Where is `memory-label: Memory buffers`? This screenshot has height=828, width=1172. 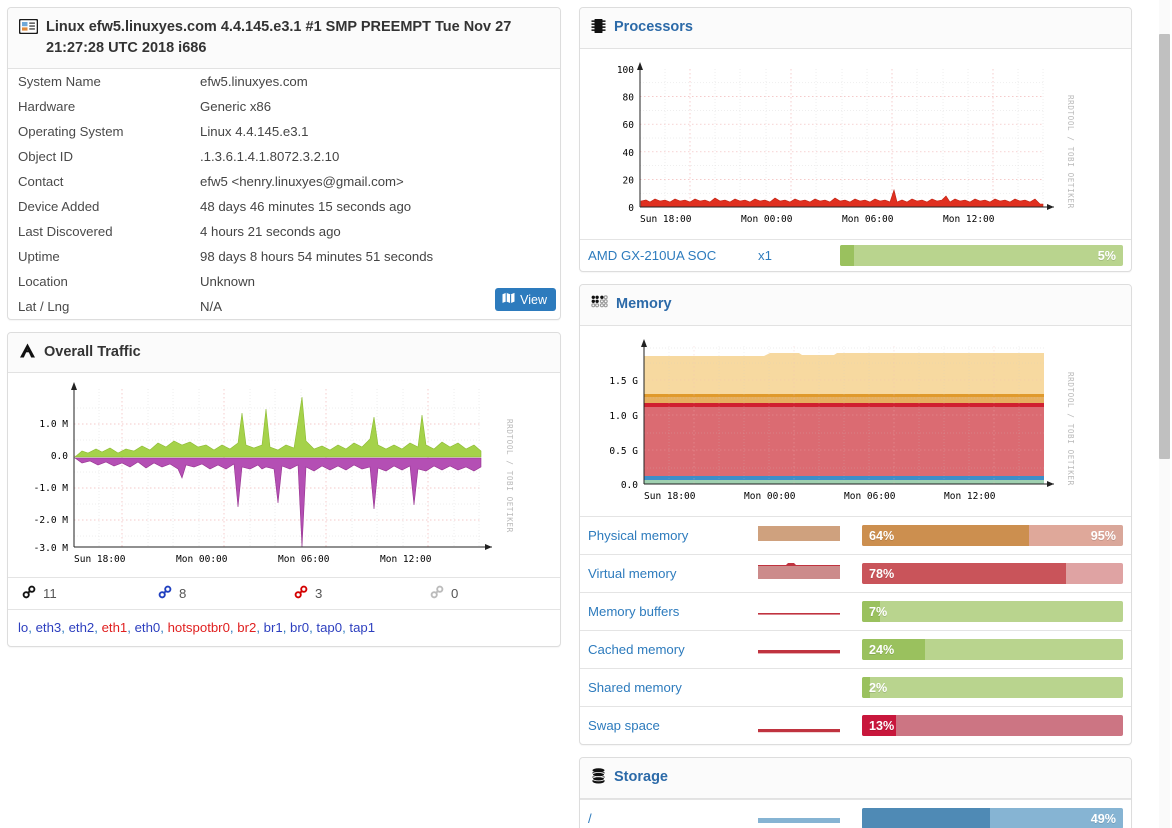 memory-label: Memory buffers is located at coordinates (672, 611).